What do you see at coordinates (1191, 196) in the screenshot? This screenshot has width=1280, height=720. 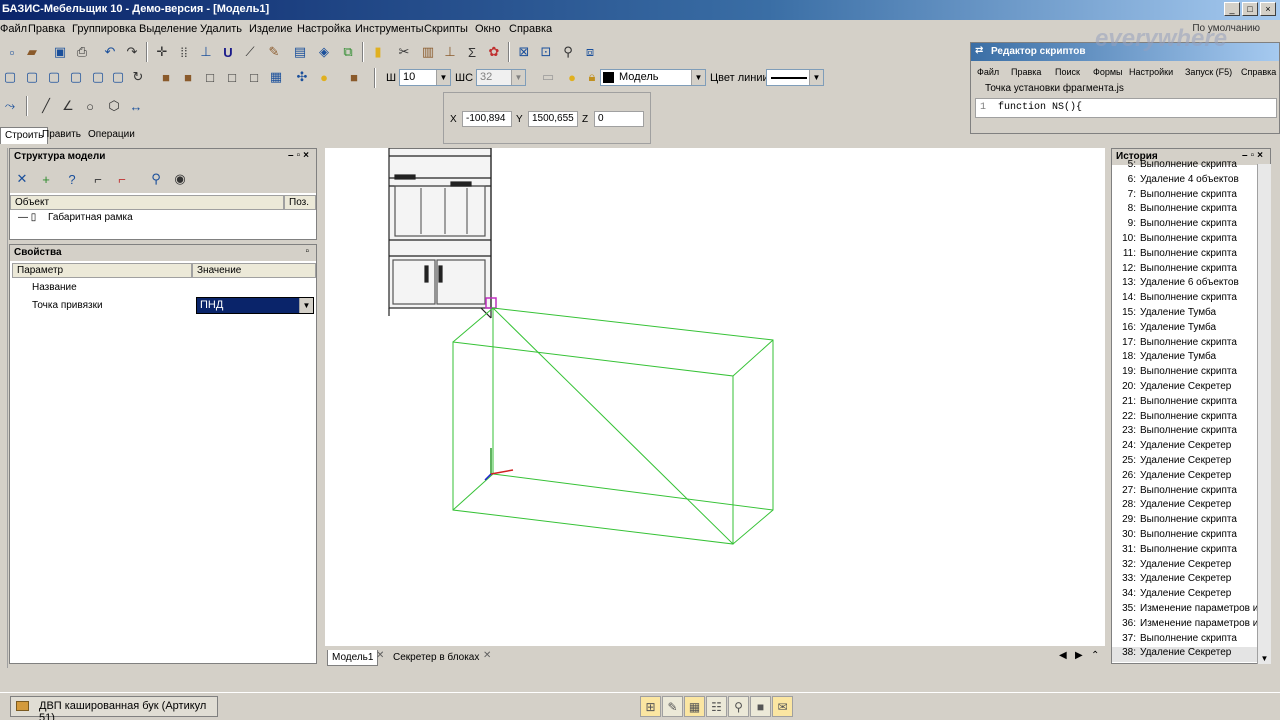 I see `history-item: 7: Выполнение скрипта` at bounding box center [1191, 196].